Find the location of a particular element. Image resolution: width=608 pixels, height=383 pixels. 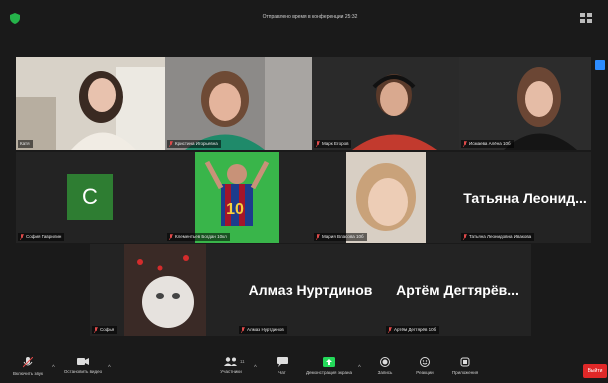

svg-text: 10 is located at coordinates (235, 209).